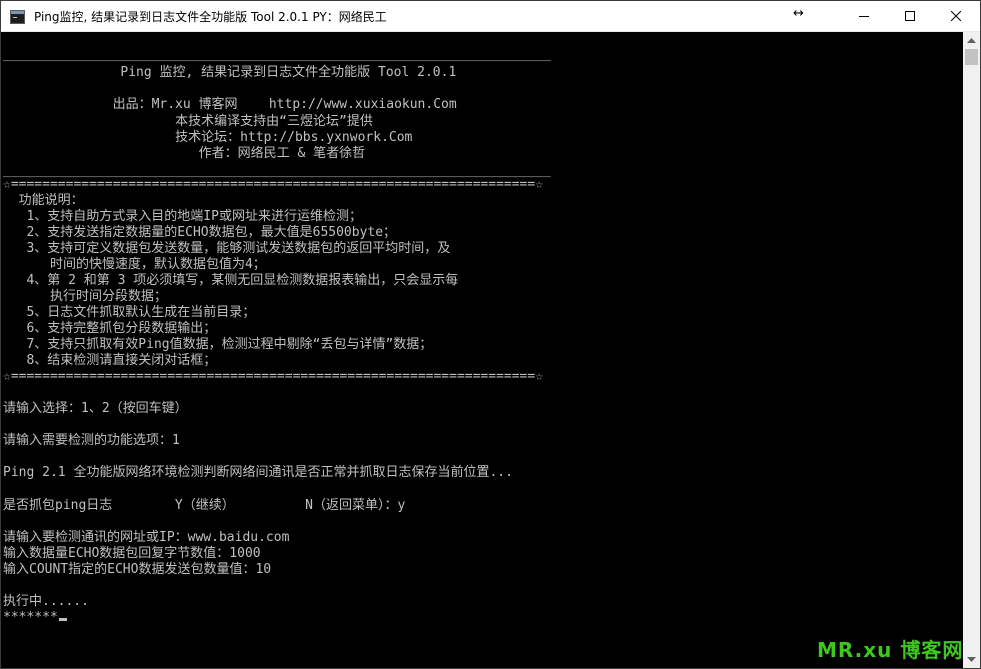 This screenshot has height=669, width=981. I want to click on minimize-button, so click(864, 16).